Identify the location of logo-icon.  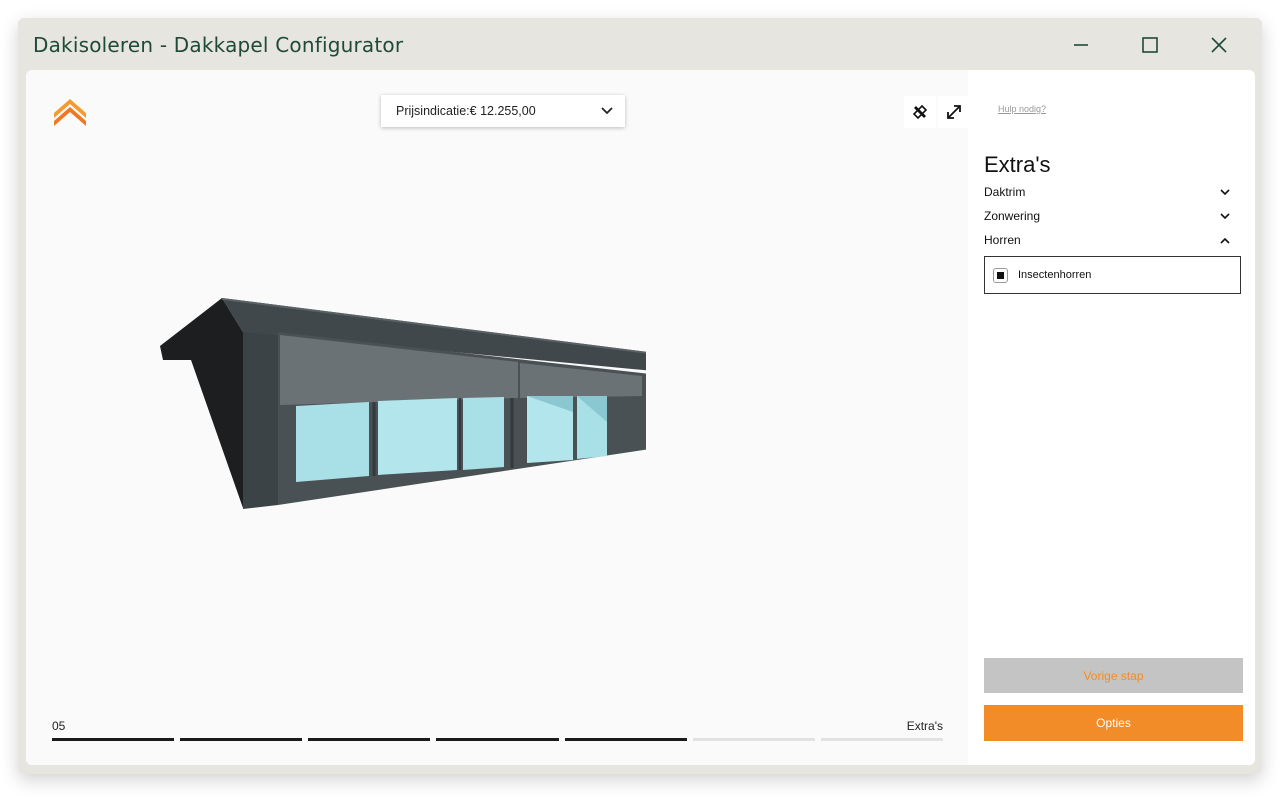
(70, 112).